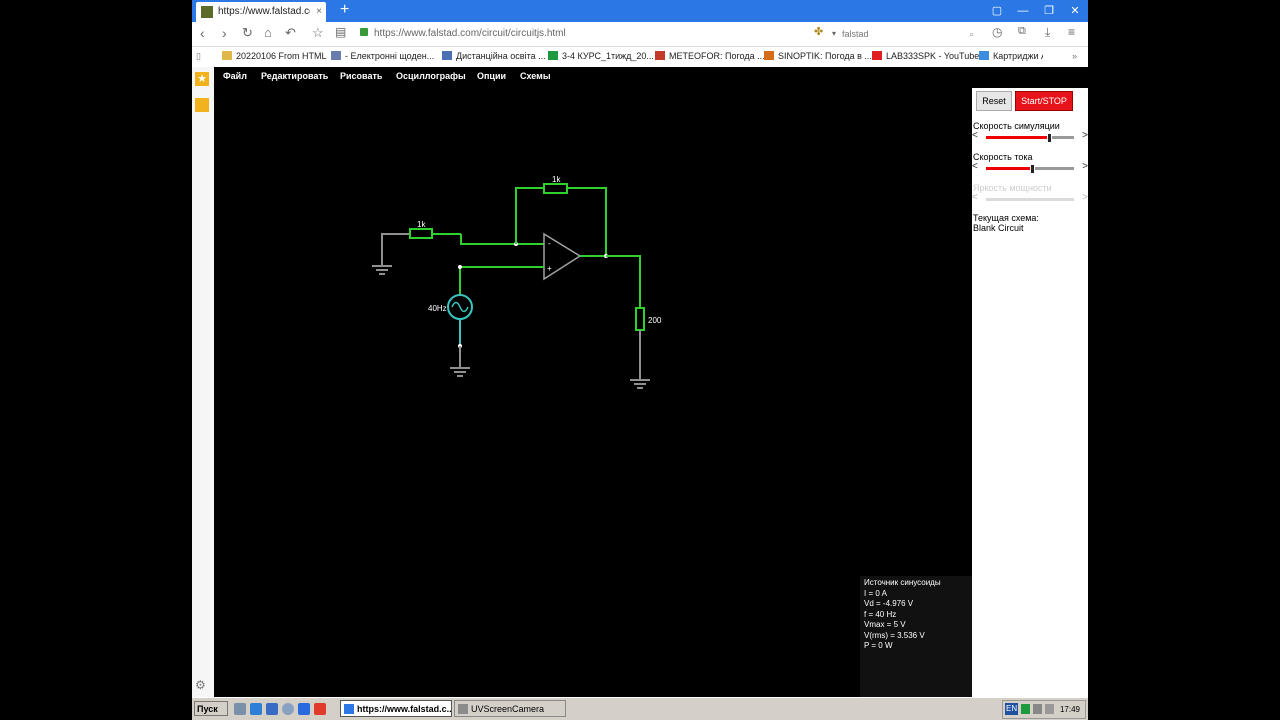  Describe the element at coordinates (1049, 11) in the screenshot. I see `maximize-icon: ❐` at that location.